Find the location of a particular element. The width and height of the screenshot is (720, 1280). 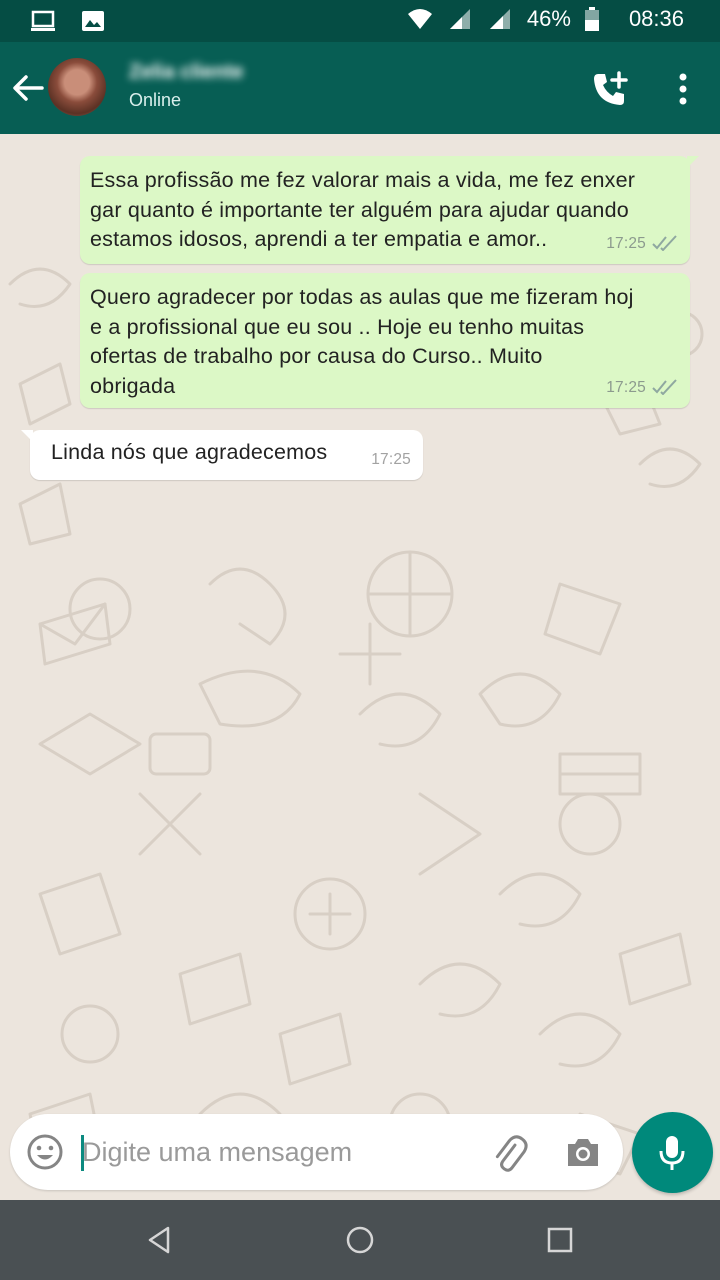

battery-icon is located at coordinates (591, 19).